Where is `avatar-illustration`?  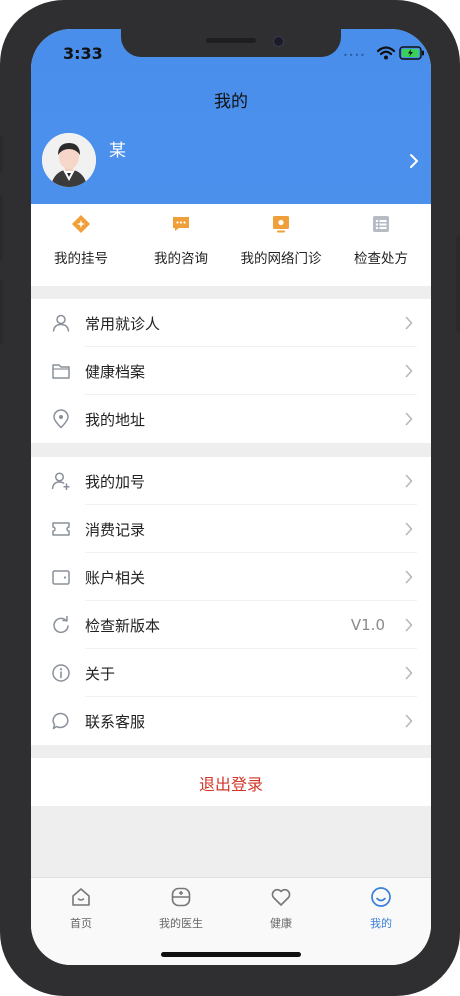 avatar-illustration is located at coordinates (69, 160).